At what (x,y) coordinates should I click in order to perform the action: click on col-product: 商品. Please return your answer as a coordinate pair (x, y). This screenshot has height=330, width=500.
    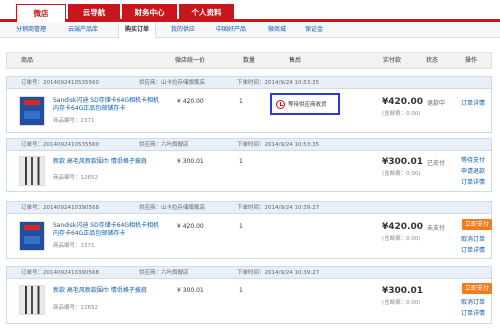
    Looking at the image, I should click on (27, 60).